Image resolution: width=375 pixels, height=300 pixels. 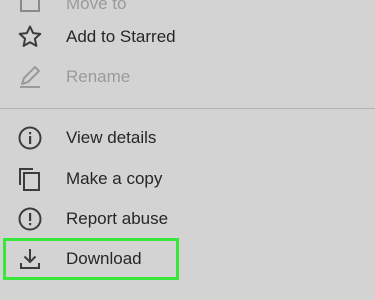 I want to click on menu-item-label: Rename, so click(x=98, y=76).